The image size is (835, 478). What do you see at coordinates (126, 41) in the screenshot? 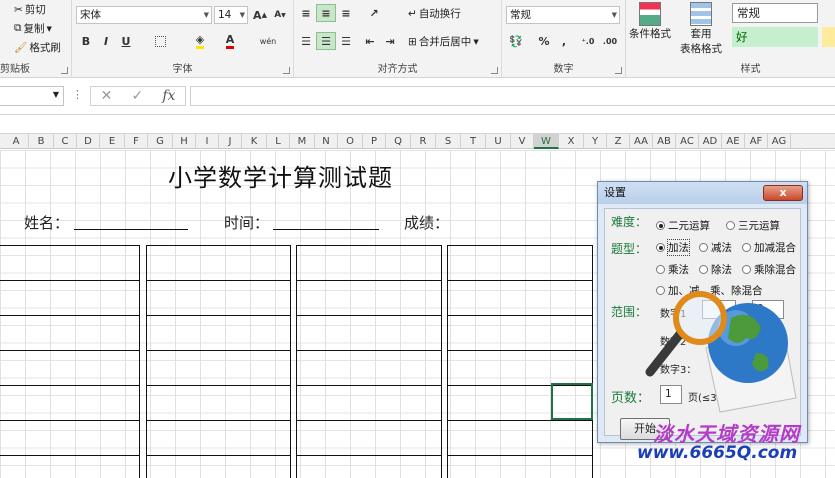
I see `underline-button: U` at bounding box center [126, 41].